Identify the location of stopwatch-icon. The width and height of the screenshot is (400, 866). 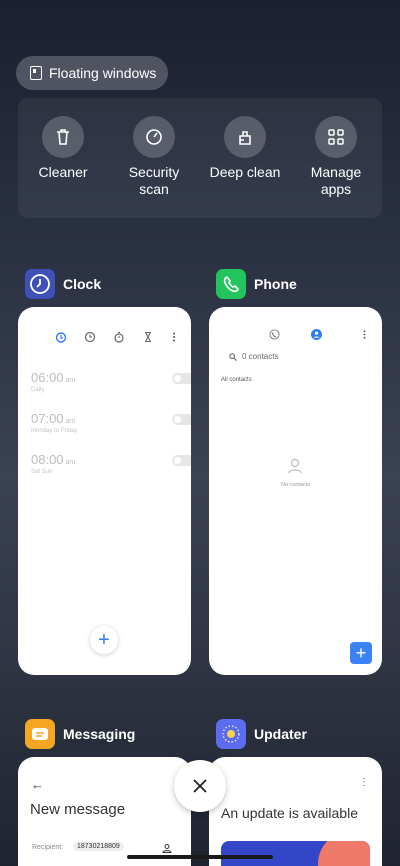
(119, 337).